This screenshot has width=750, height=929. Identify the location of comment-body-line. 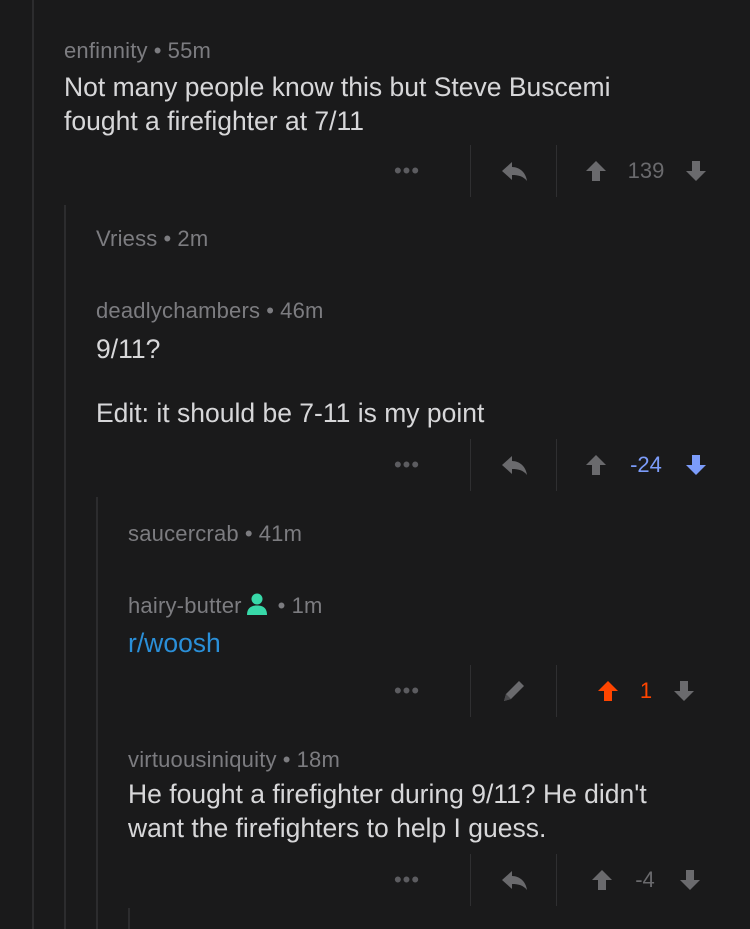
(403, 381).